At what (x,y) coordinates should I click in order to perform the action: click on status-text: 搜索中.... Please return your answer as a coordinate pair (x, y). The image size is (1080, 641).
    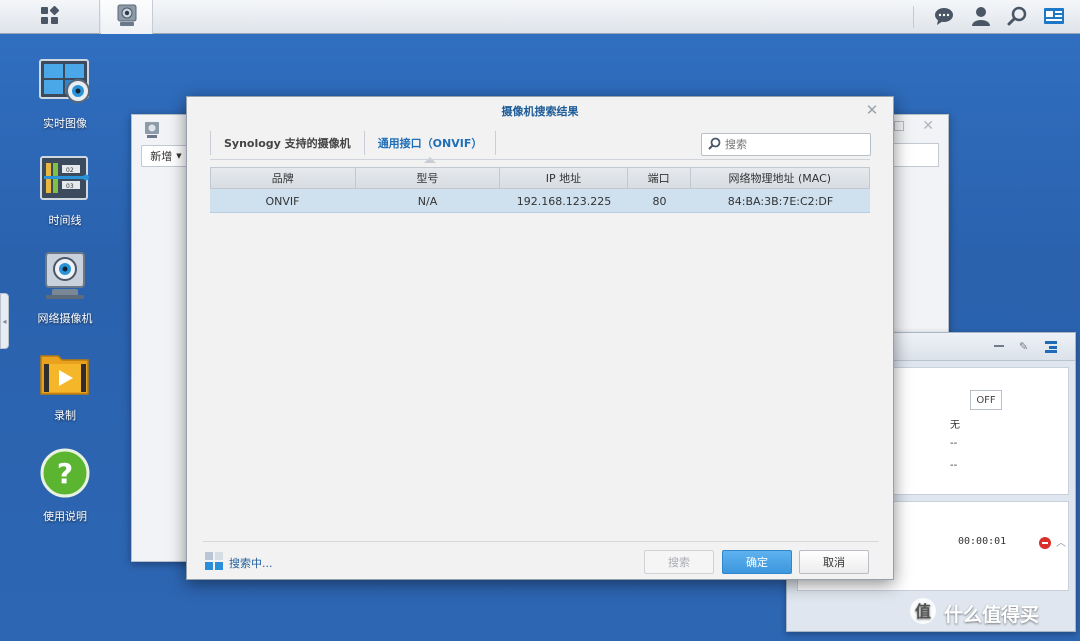
    Looking at the image, I should click on (251, 563).